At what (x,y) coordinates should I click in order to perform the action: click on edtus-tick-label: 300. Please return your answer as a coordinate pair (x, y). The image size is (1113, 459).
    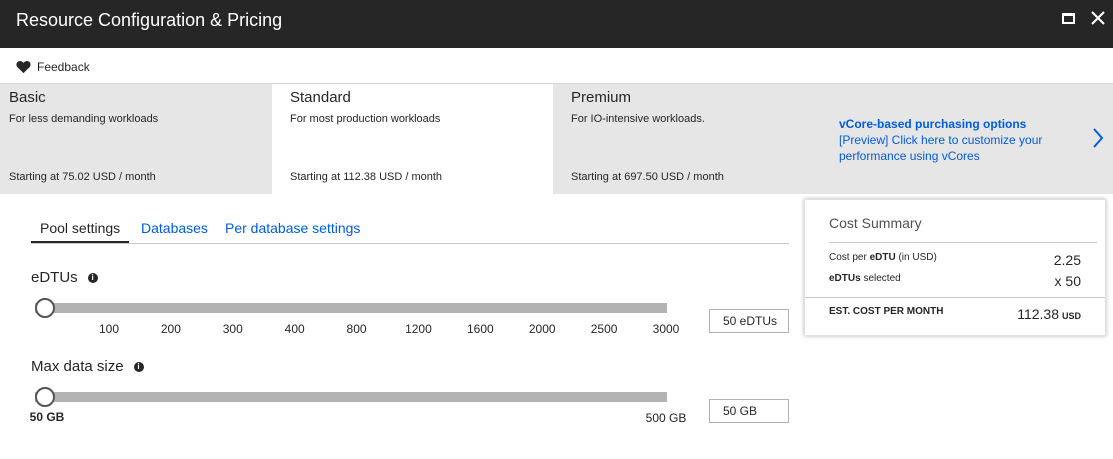
    Looking at the image, I should click on (232, 329).